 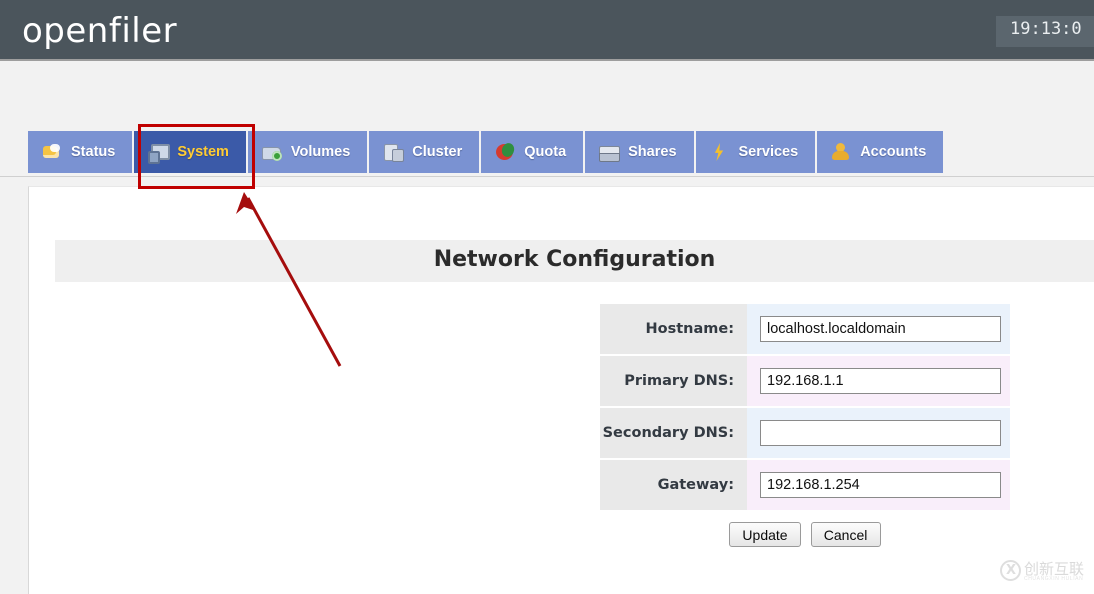 I want to click on tab-system: System, so click(x=191, y=152).